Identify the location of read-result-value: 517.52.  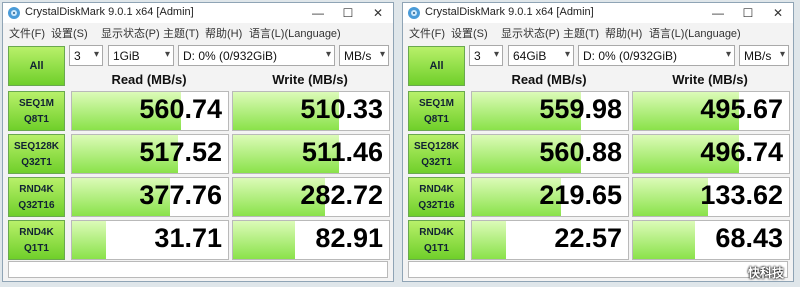
(180, 152).